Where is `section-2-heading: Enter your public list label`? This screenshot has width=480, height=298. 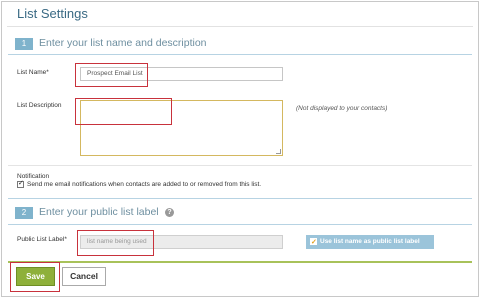
section-2-heading: Enter your public list label is located at coordinates (99, 212).